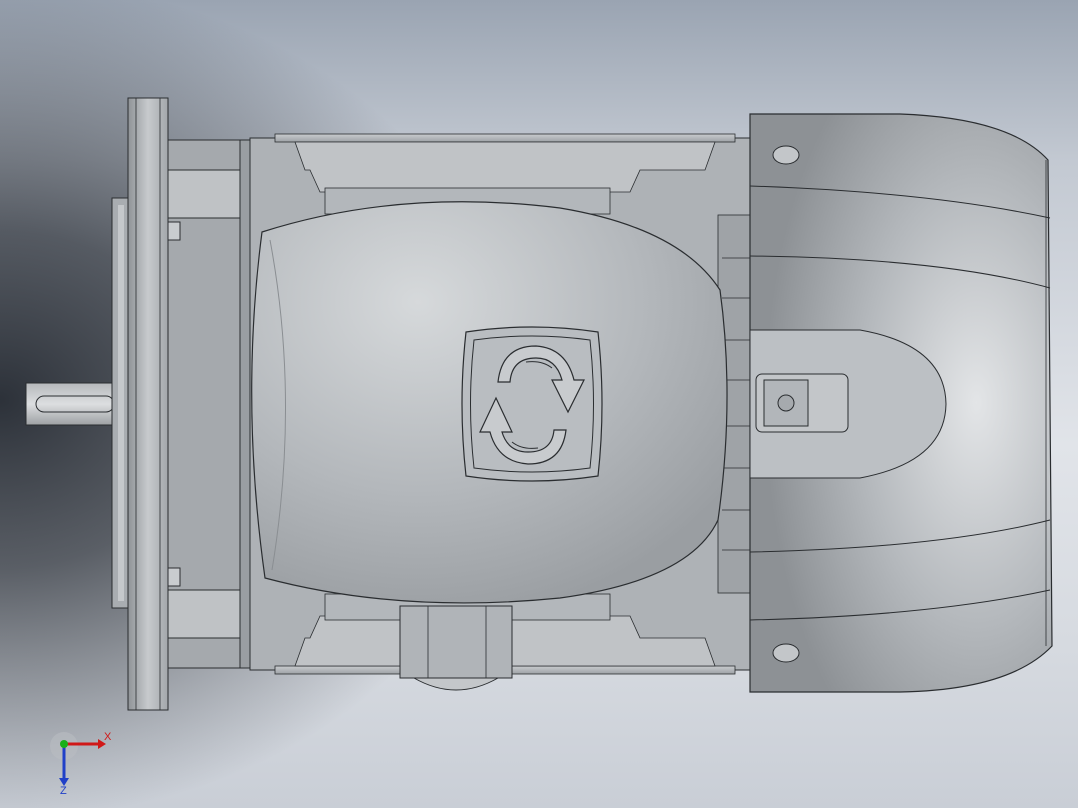 The width and height of the screenshot is (1078, 808). I want to click on coordinate-triad: X Z, so click(81, 763).